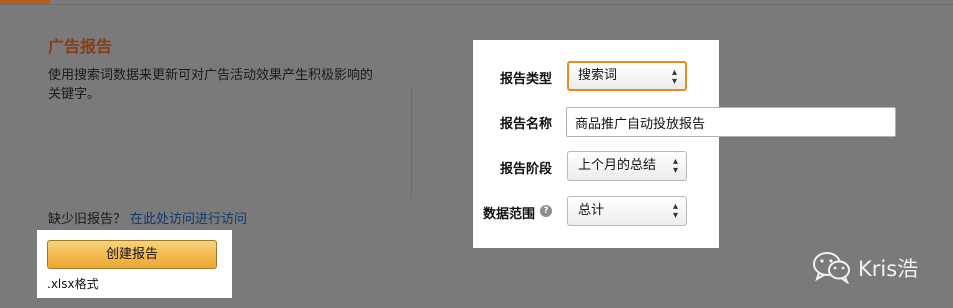 The image size is (953, 308). Describe the element at coordinates (188, 219) in the screenshot. I see `access-old-reports-link: 在此处访问进行访问` at that location.